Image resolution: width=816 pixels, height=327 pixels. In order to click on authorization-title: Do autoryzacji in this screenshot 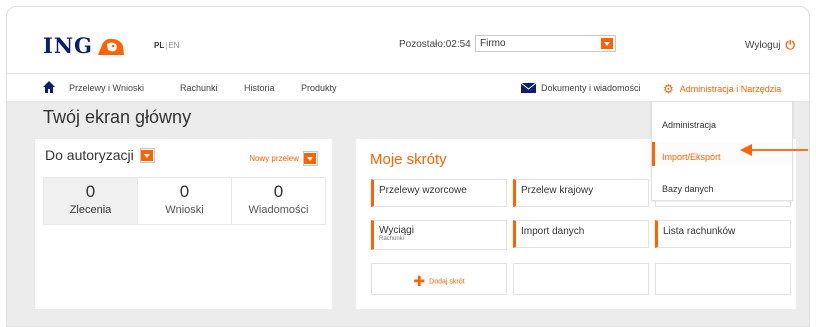, I will do `click(89, 155)`.